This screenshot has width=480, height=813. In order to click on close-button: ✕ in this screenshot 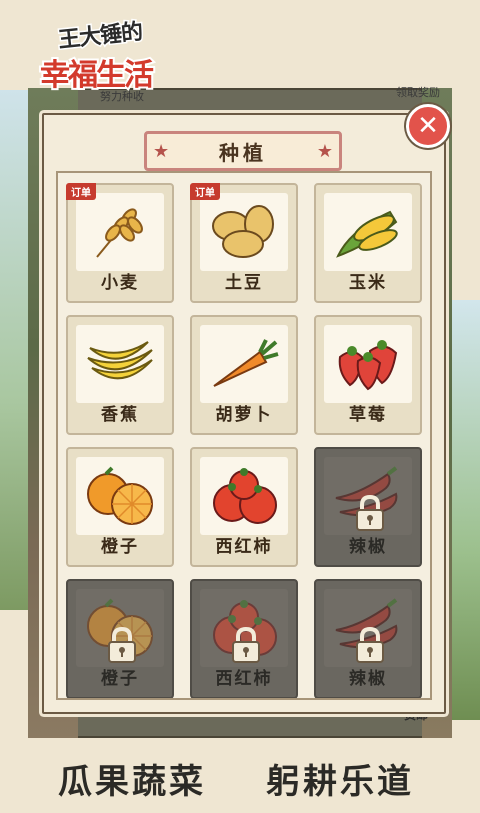, I will do `click(428, 126)`.